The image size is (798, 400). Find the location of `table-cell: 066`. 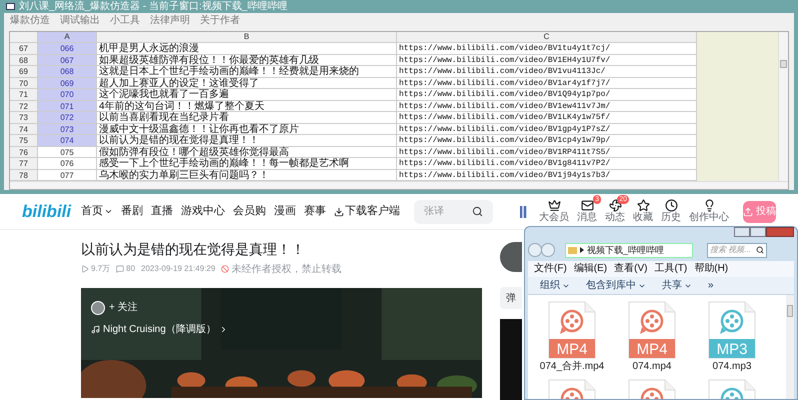

table-cell: 066 is located at coordinates (67, 48).